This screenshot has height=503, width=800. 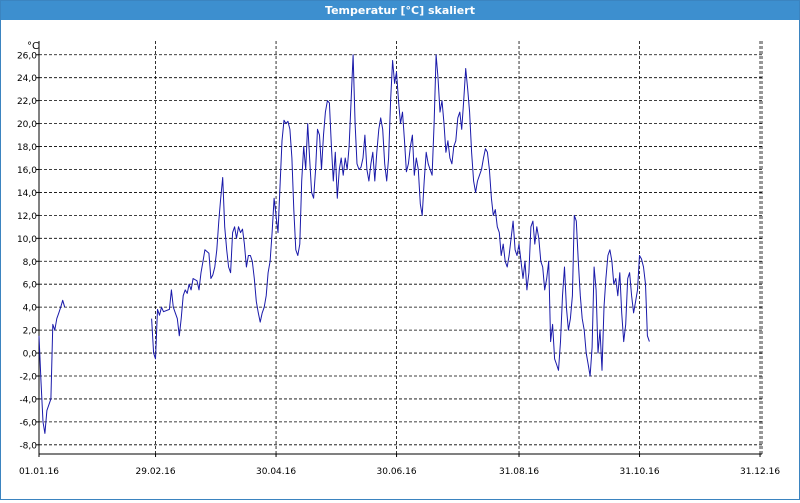 What do you see at coordinates (30, 332) in the screenshot?
I see `y-tick-label: 2,0` at bounding box center [30, 332].